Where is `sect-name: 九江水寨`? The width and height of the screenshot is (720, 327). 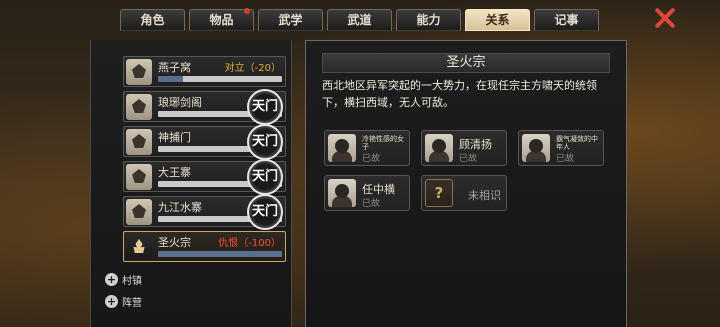 sect-name: 九江水寨 is located at coordinates (180, 207).